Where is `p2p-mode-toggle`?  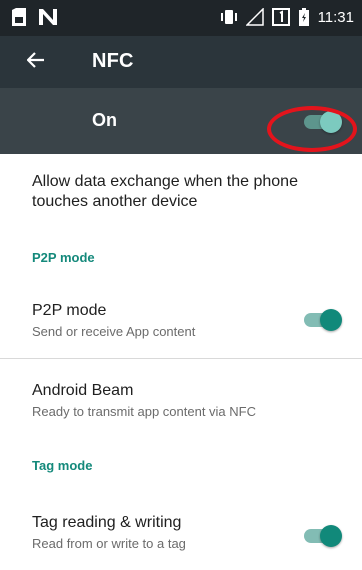 p2p-mode-toggle is located at coordinates (322, 320).